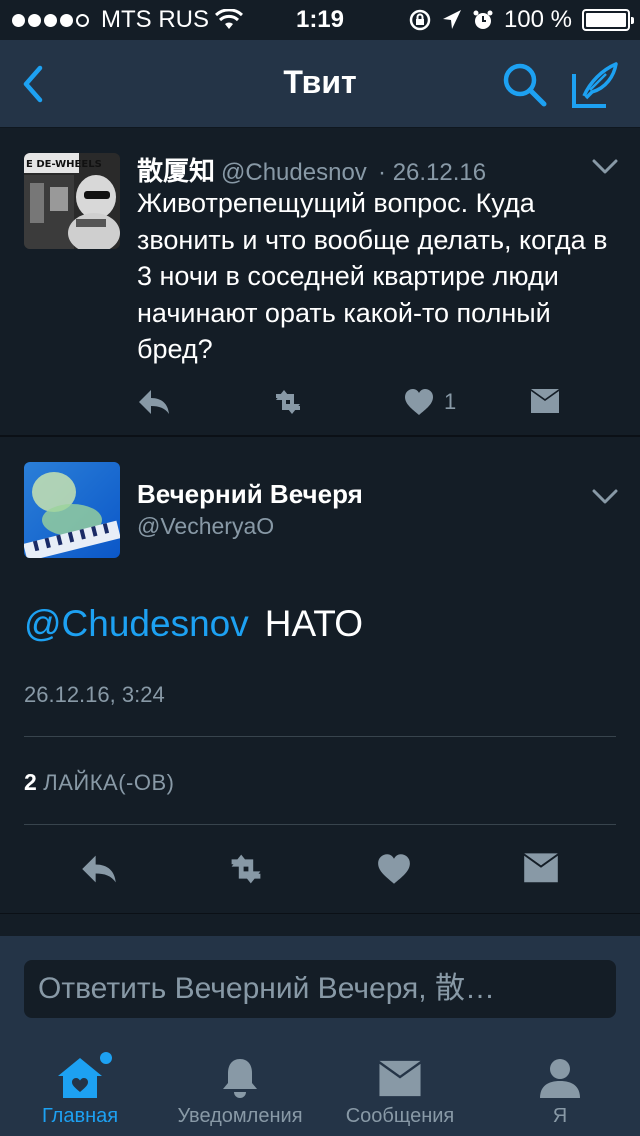 This screenshot has width=640, height=1136. Describe the element at coordinates (80, 1116) in the screenshot. I see `tab-label: Главная` at that location.